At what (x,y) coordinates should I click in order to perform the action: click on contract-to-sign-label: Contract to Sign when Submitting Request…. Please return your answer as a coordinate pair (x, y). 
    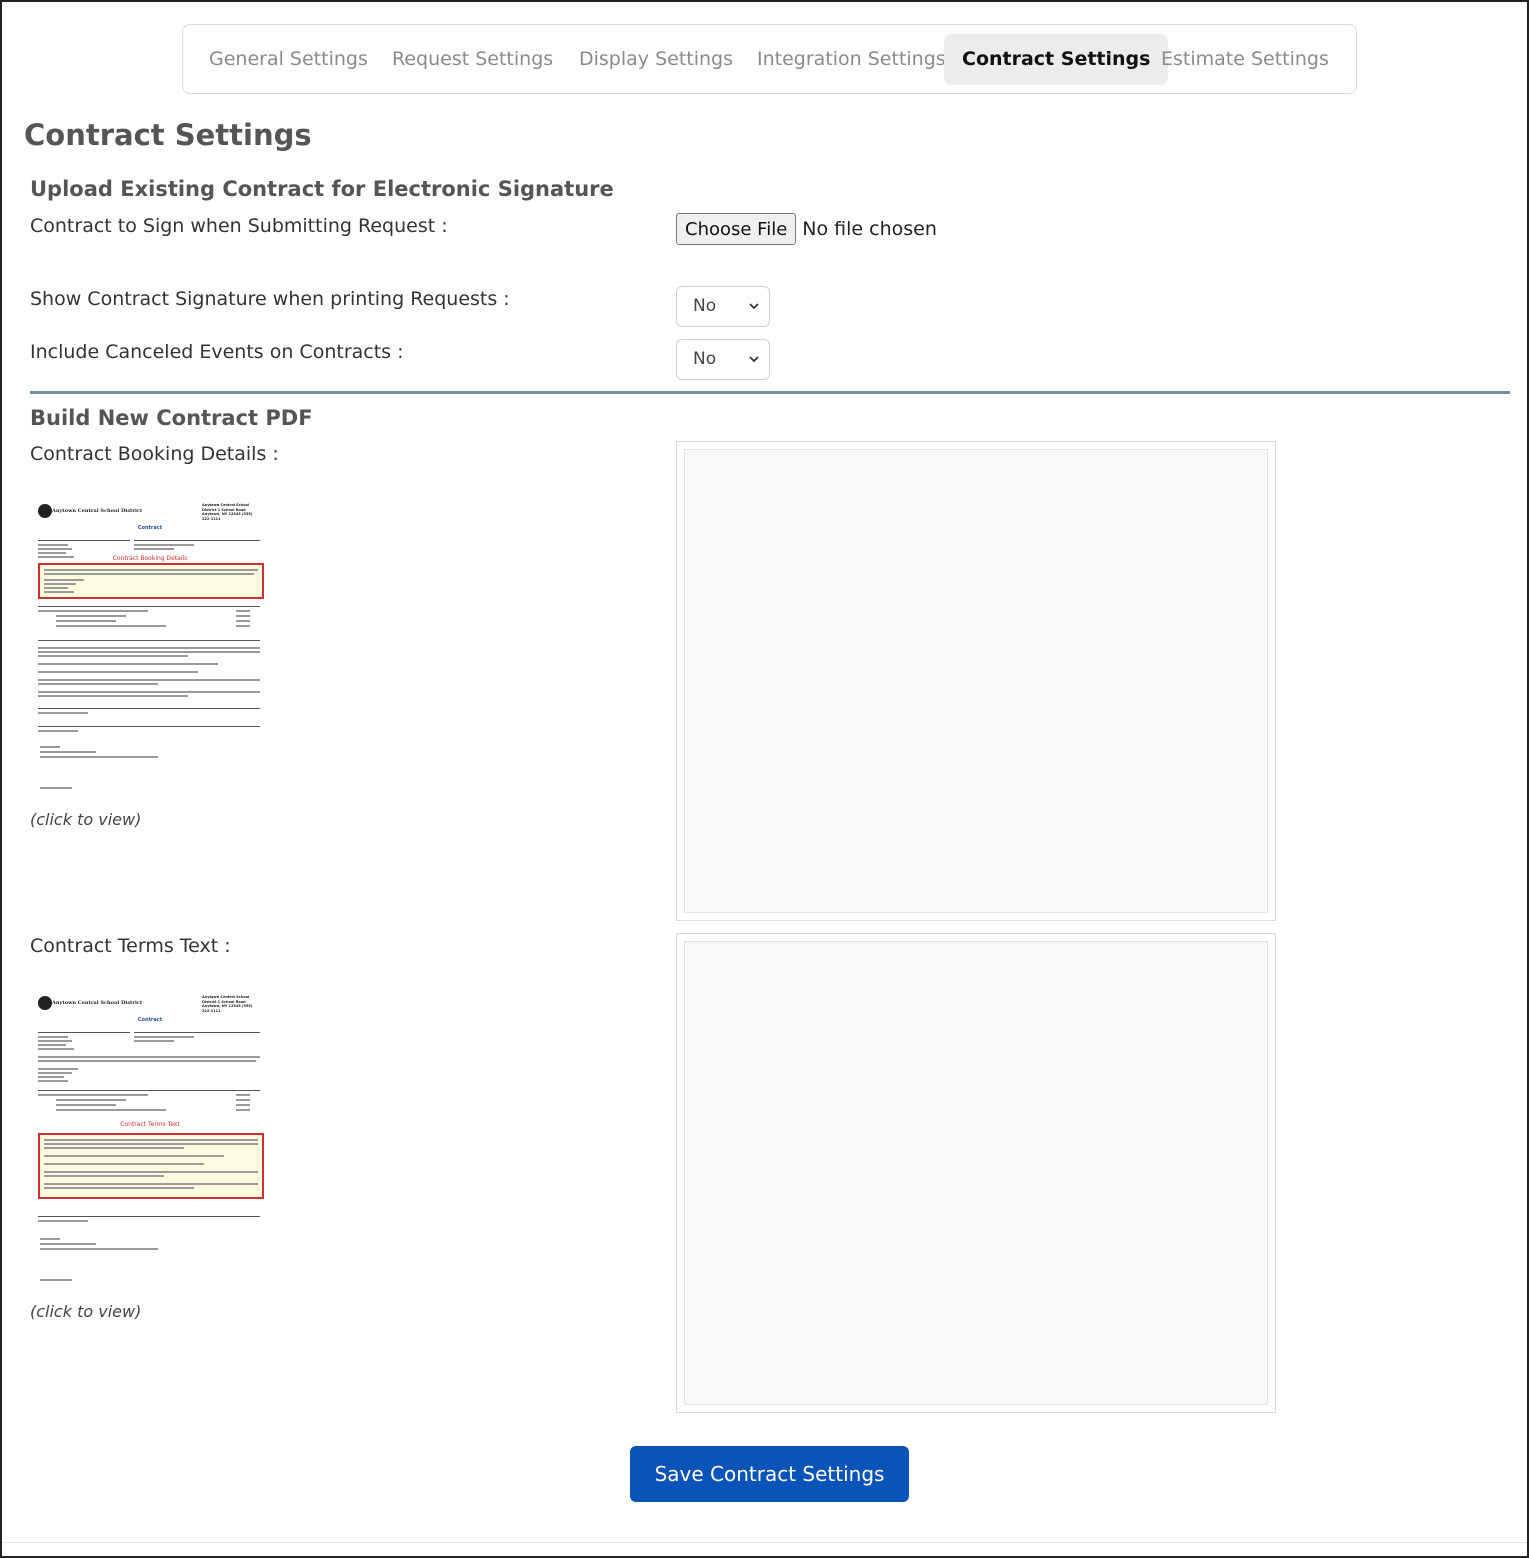
    Looking at the image, I should click on (239, 226).